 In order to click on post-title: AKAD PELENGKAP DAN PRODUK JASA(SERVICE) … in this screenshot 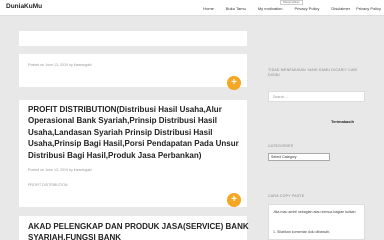, I will do `click(139, 230)`.